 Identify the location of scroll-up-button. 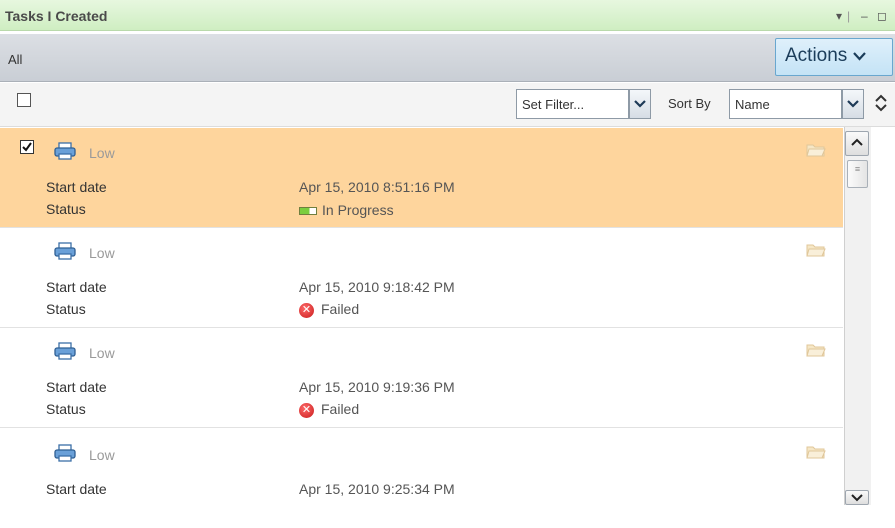
(857, 143).